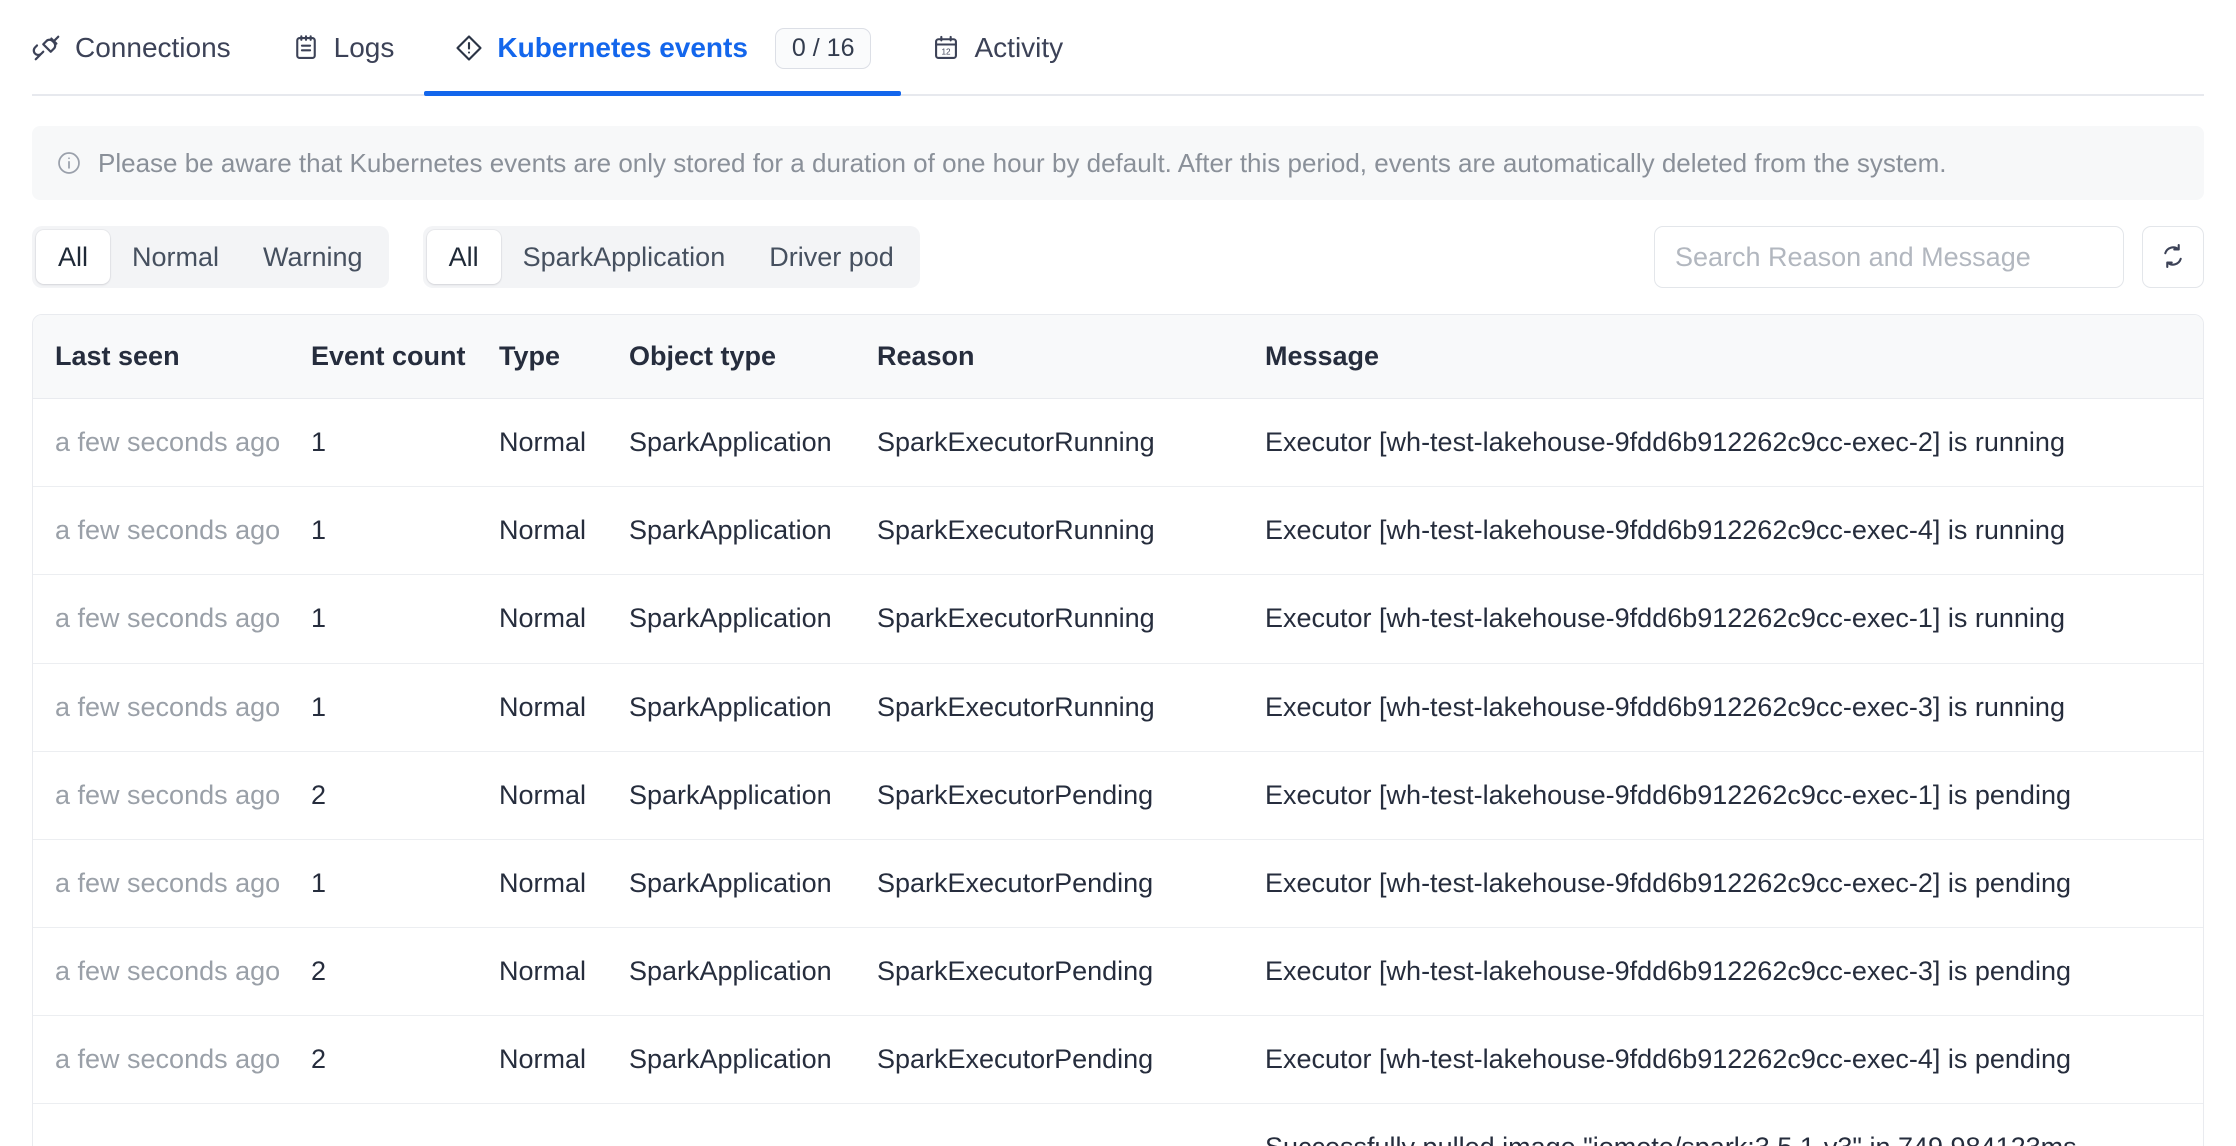 This screenshot has height=1146, width=2236. What do you see at coordinates (947, 52) in the screenshot?
I see `svg-text: 12` at bounding box center [947, 52].